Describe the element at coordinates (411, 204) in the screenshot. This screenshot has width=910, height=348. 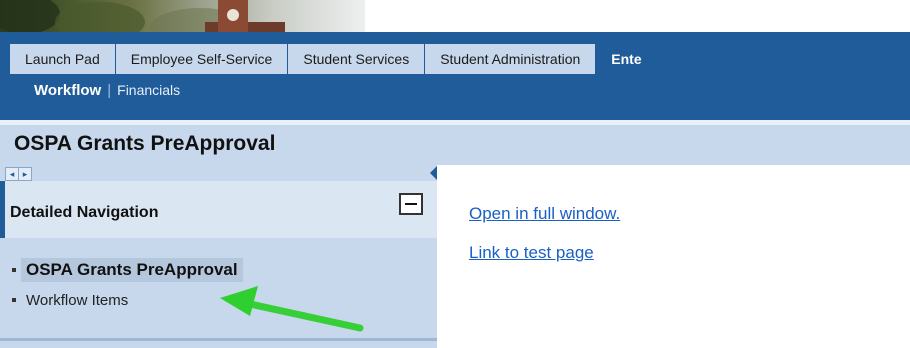
I see `minimize-icon` at that location.